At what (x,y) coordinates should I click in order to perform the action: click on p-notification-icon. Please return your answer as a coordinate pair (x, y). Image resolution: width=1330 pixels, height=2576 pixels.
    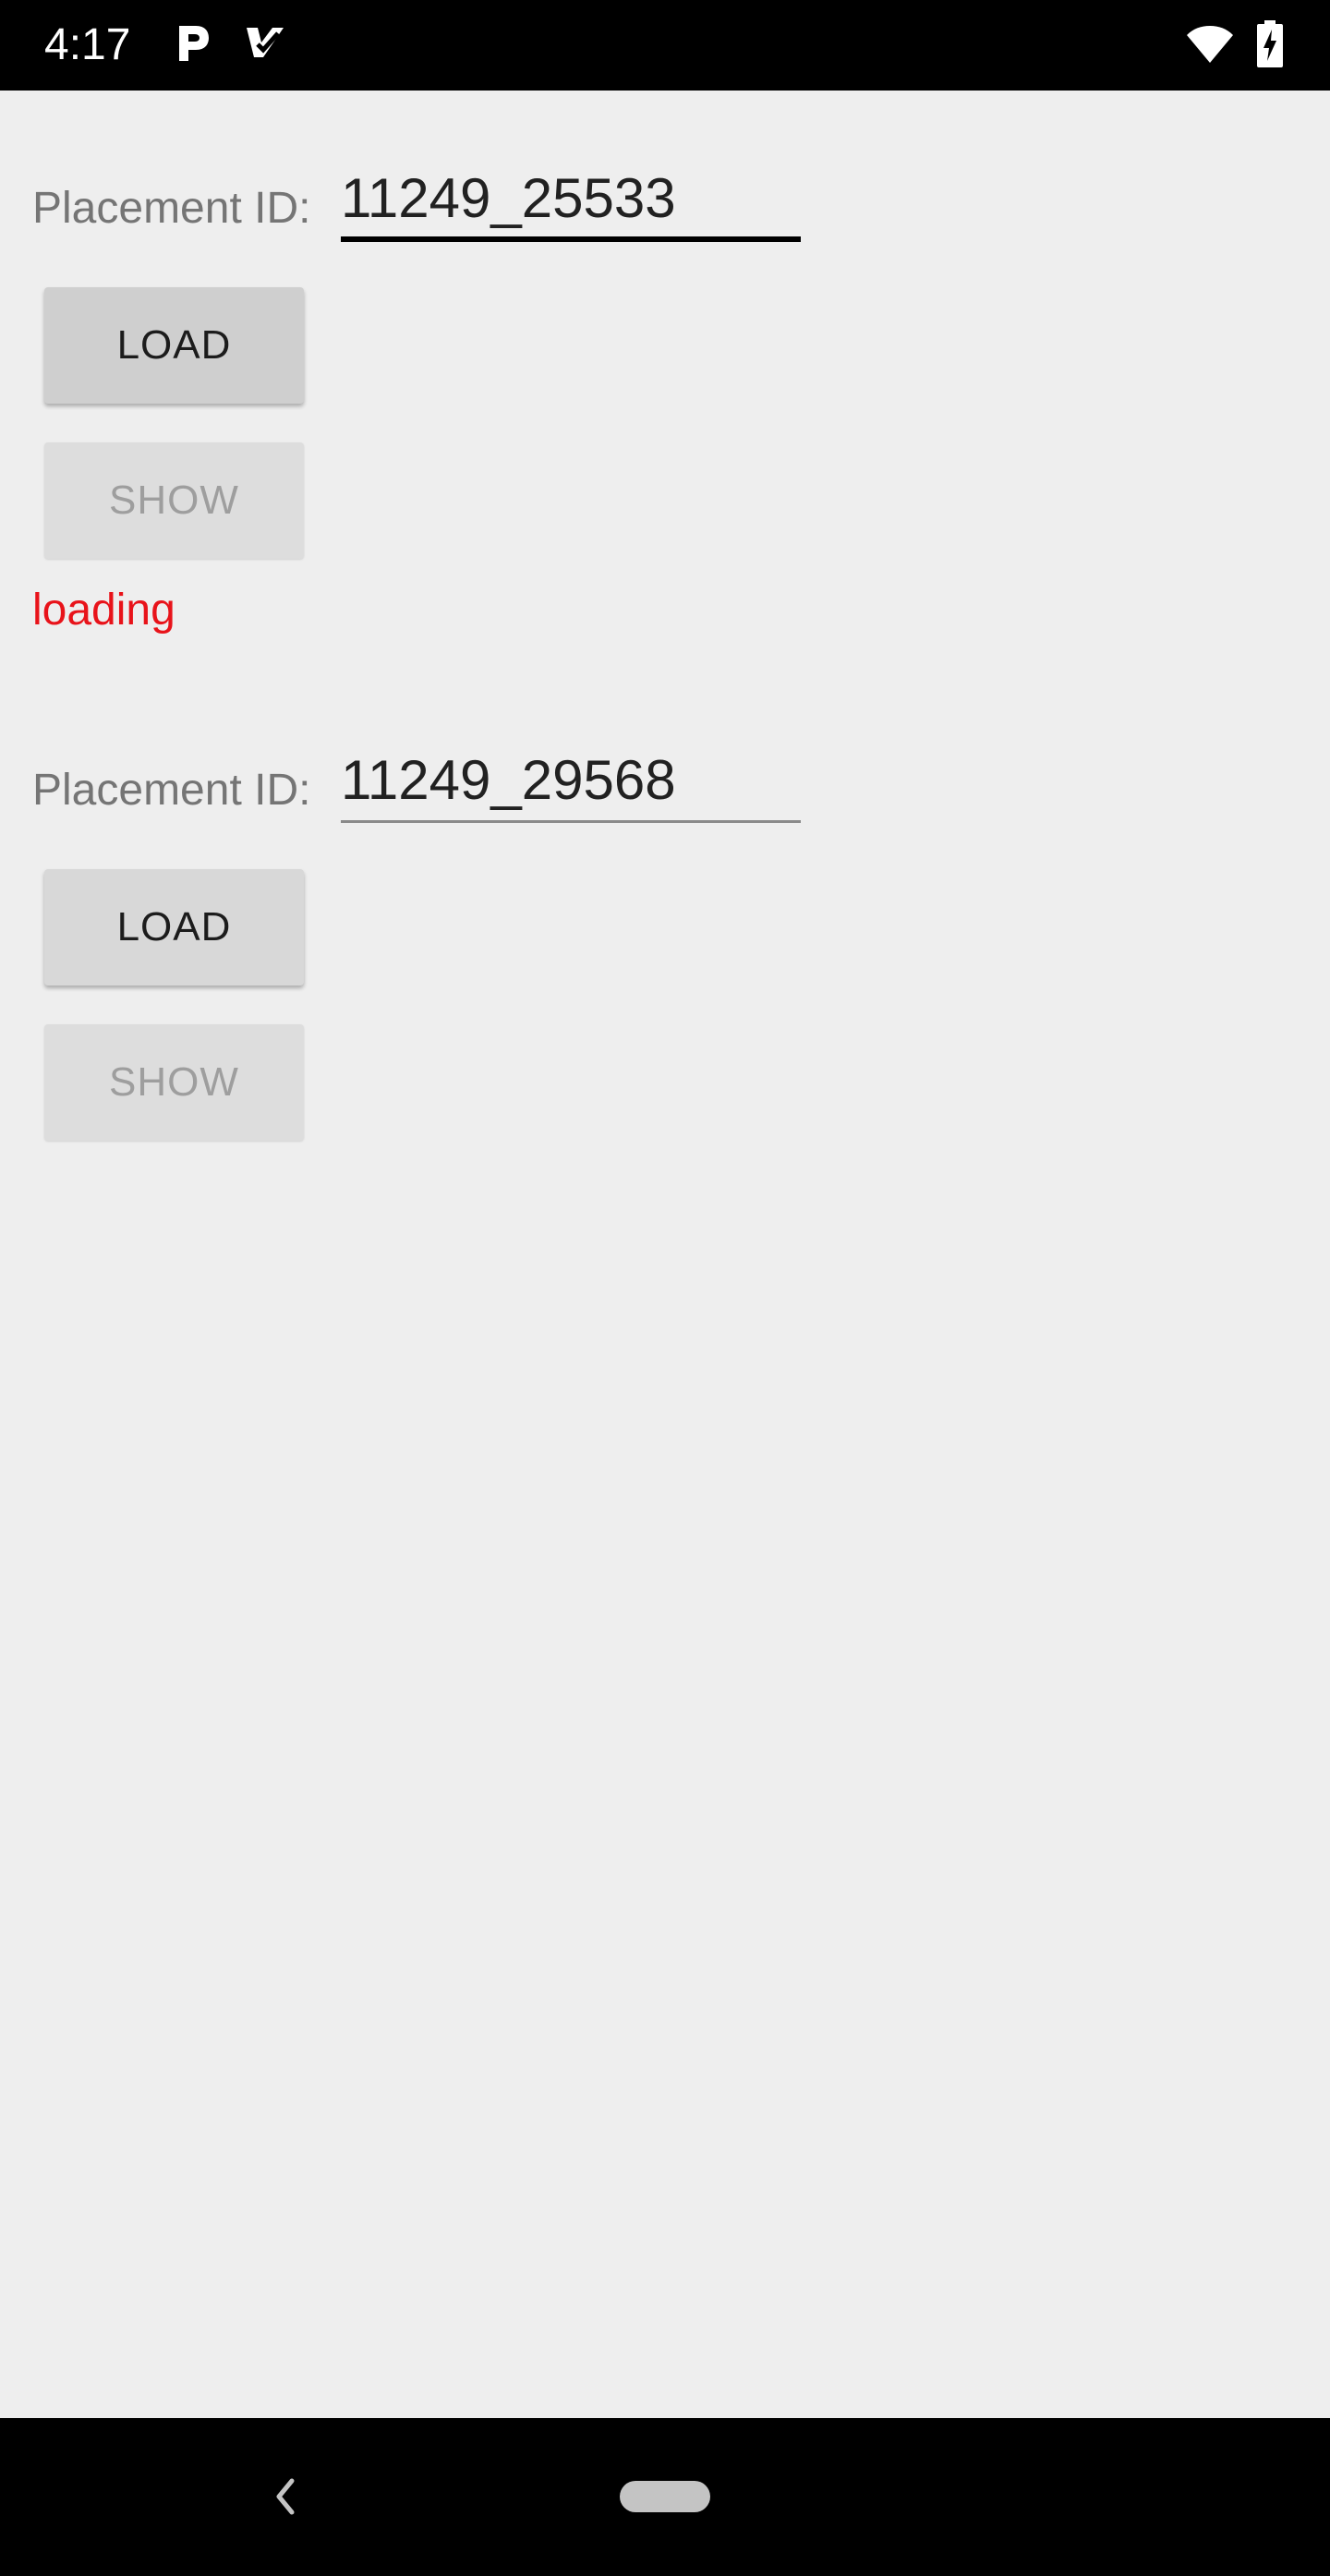
    Looking at the image, I should click on (194, 43).